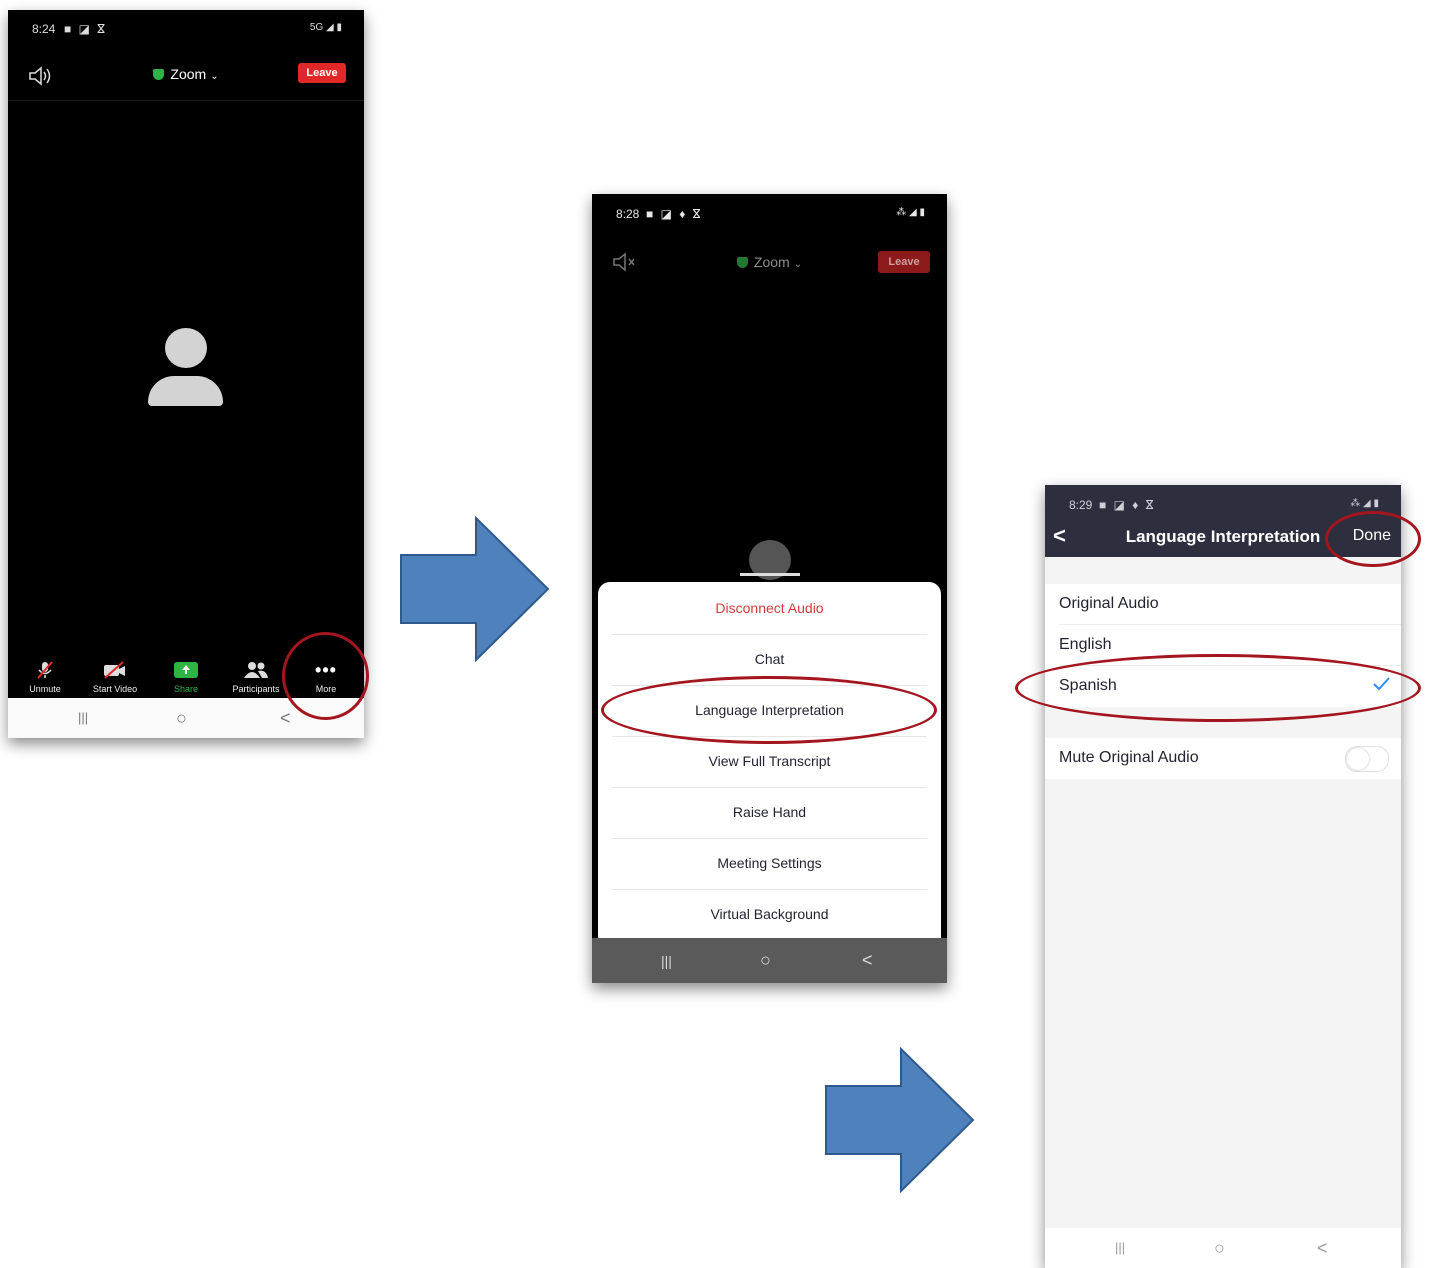  I want to click on toolbar-label-participants: Participants, so click(256, 689).